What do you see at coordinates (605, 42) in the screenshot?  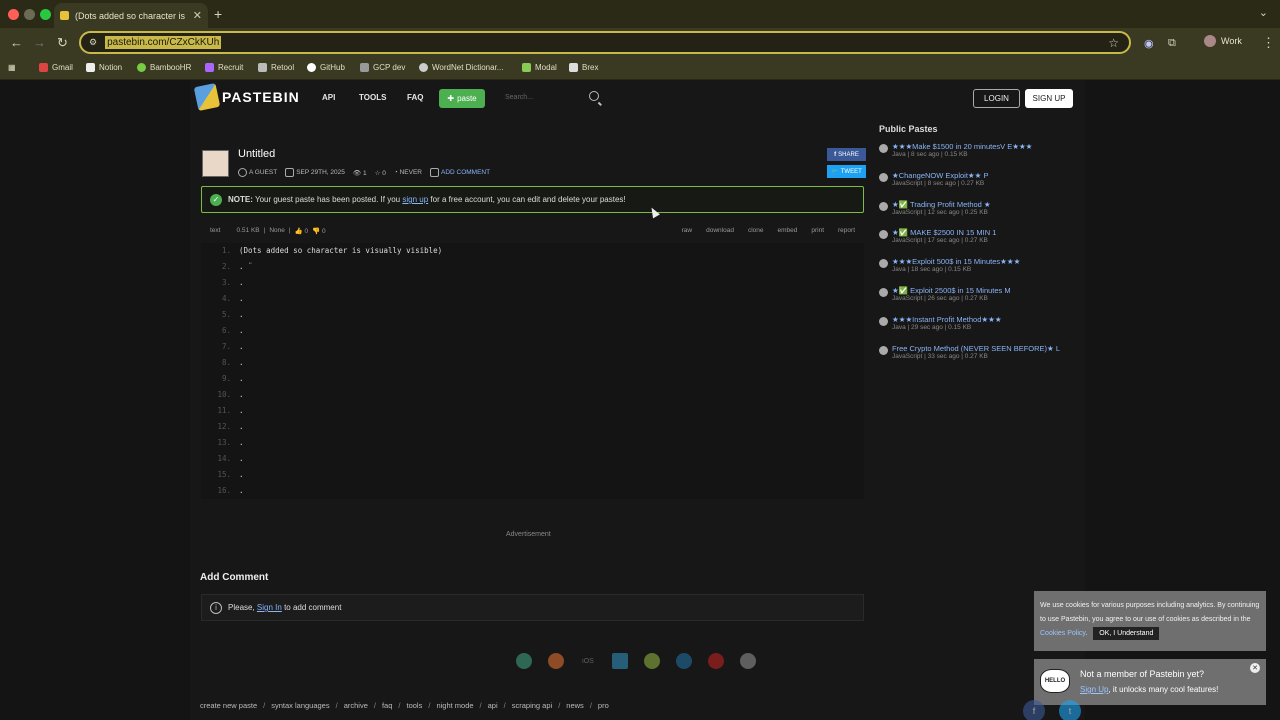 I see `address-bar: ⚙ pastebin.com/CZxCkKUh ☆` at bounding box center [605, 42].